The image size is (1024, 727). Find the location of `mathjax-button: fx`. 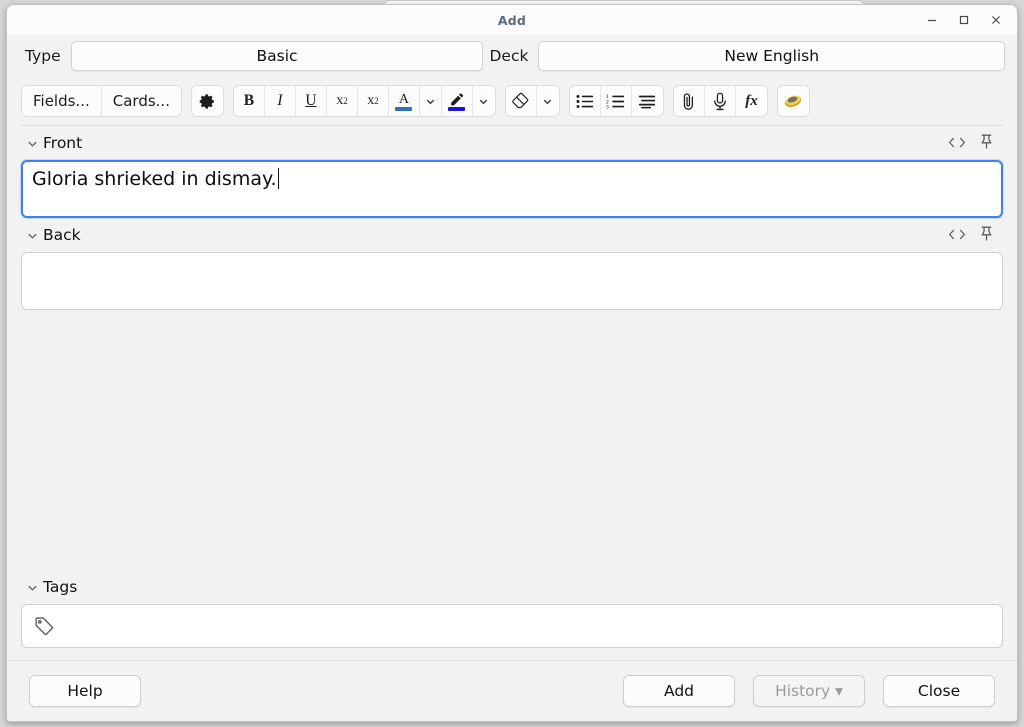

mathjax-button: fx is located at coordinates (751, 101).